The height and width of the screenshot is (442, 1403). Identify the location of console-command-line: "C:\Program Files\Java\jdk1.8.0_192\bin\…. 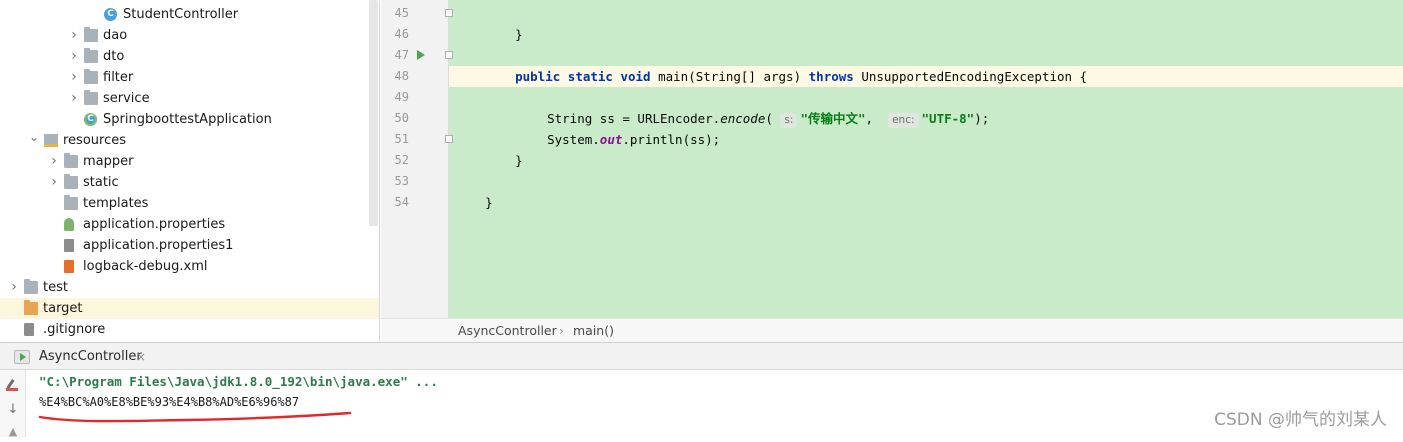
(238, 381).